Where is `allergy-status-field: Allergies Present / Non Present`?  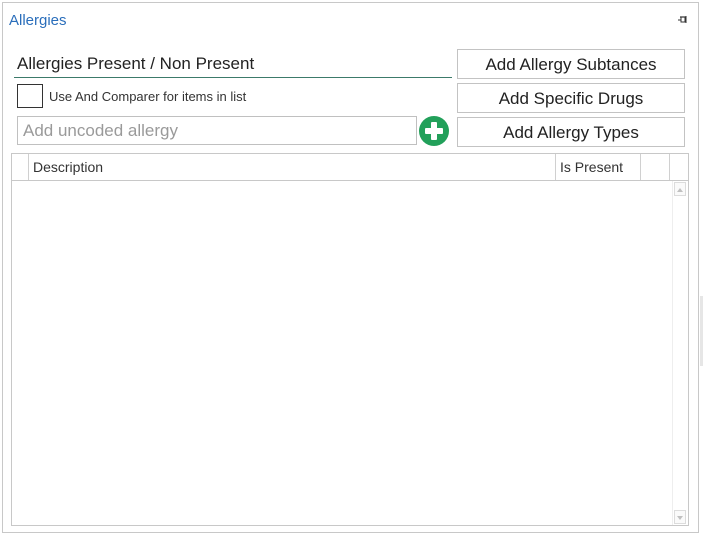 allergy-status-field: Allergies Present / Non Present is located at coordinates (233, 64).